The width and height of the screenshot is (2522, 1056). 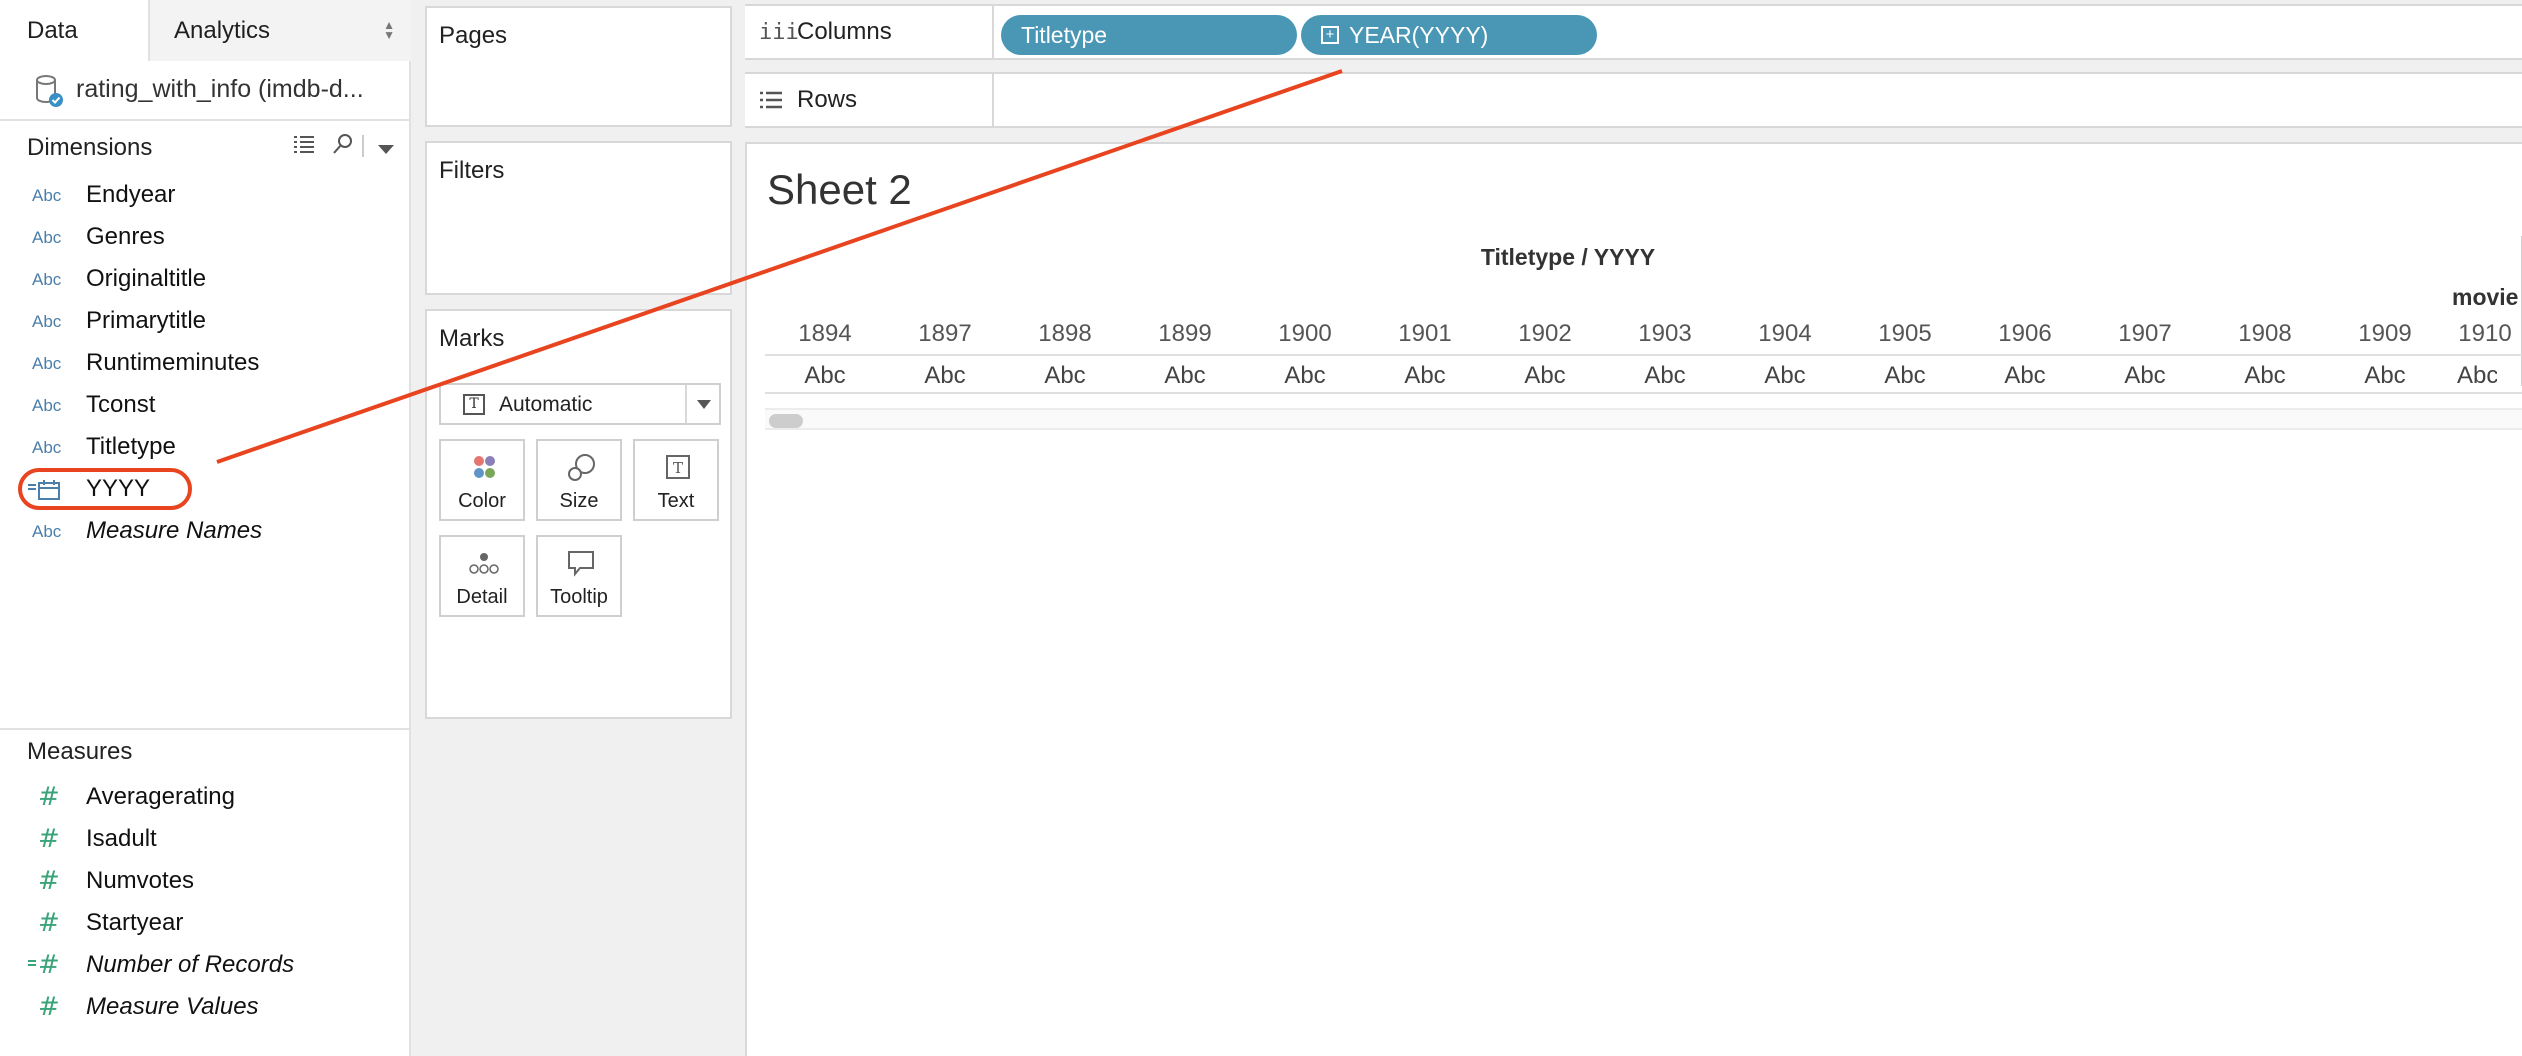 I want to click on mark-type-label: Automatic, so click(x=546, y=404).